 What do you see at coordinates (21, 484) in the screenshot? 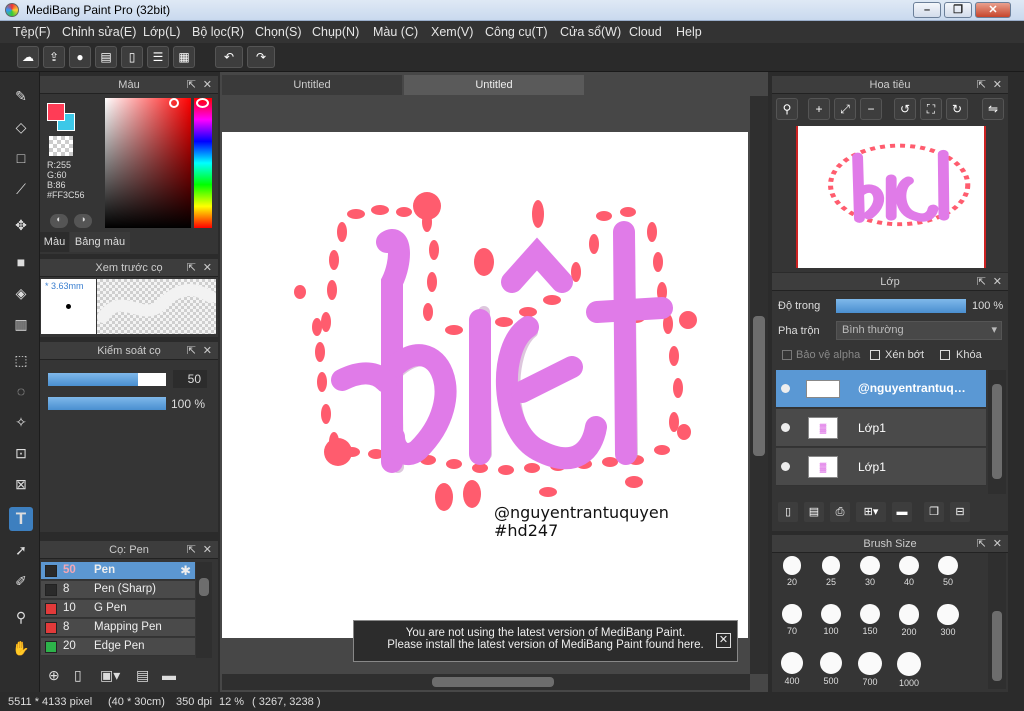
I see `select-eraser-icon: ⊠` at bounding box center [21, 484].